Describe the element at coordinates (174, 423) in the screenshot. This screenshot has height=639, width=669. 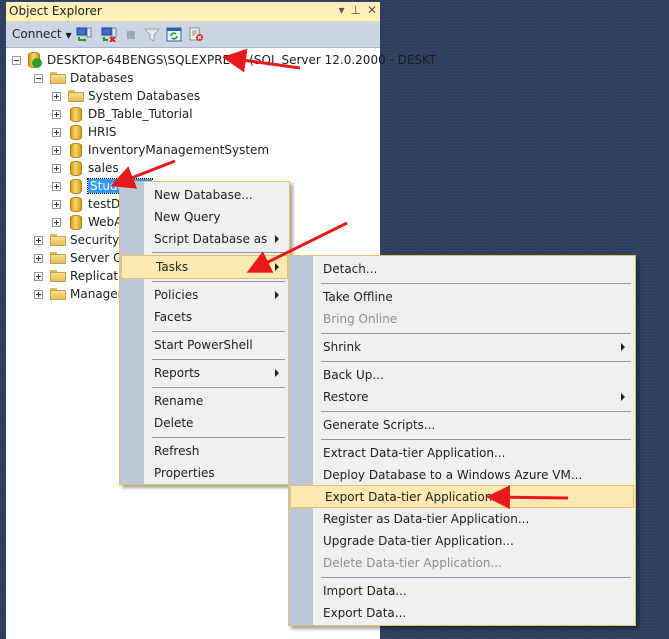
I see `menu-item-label: Delete` at that location.